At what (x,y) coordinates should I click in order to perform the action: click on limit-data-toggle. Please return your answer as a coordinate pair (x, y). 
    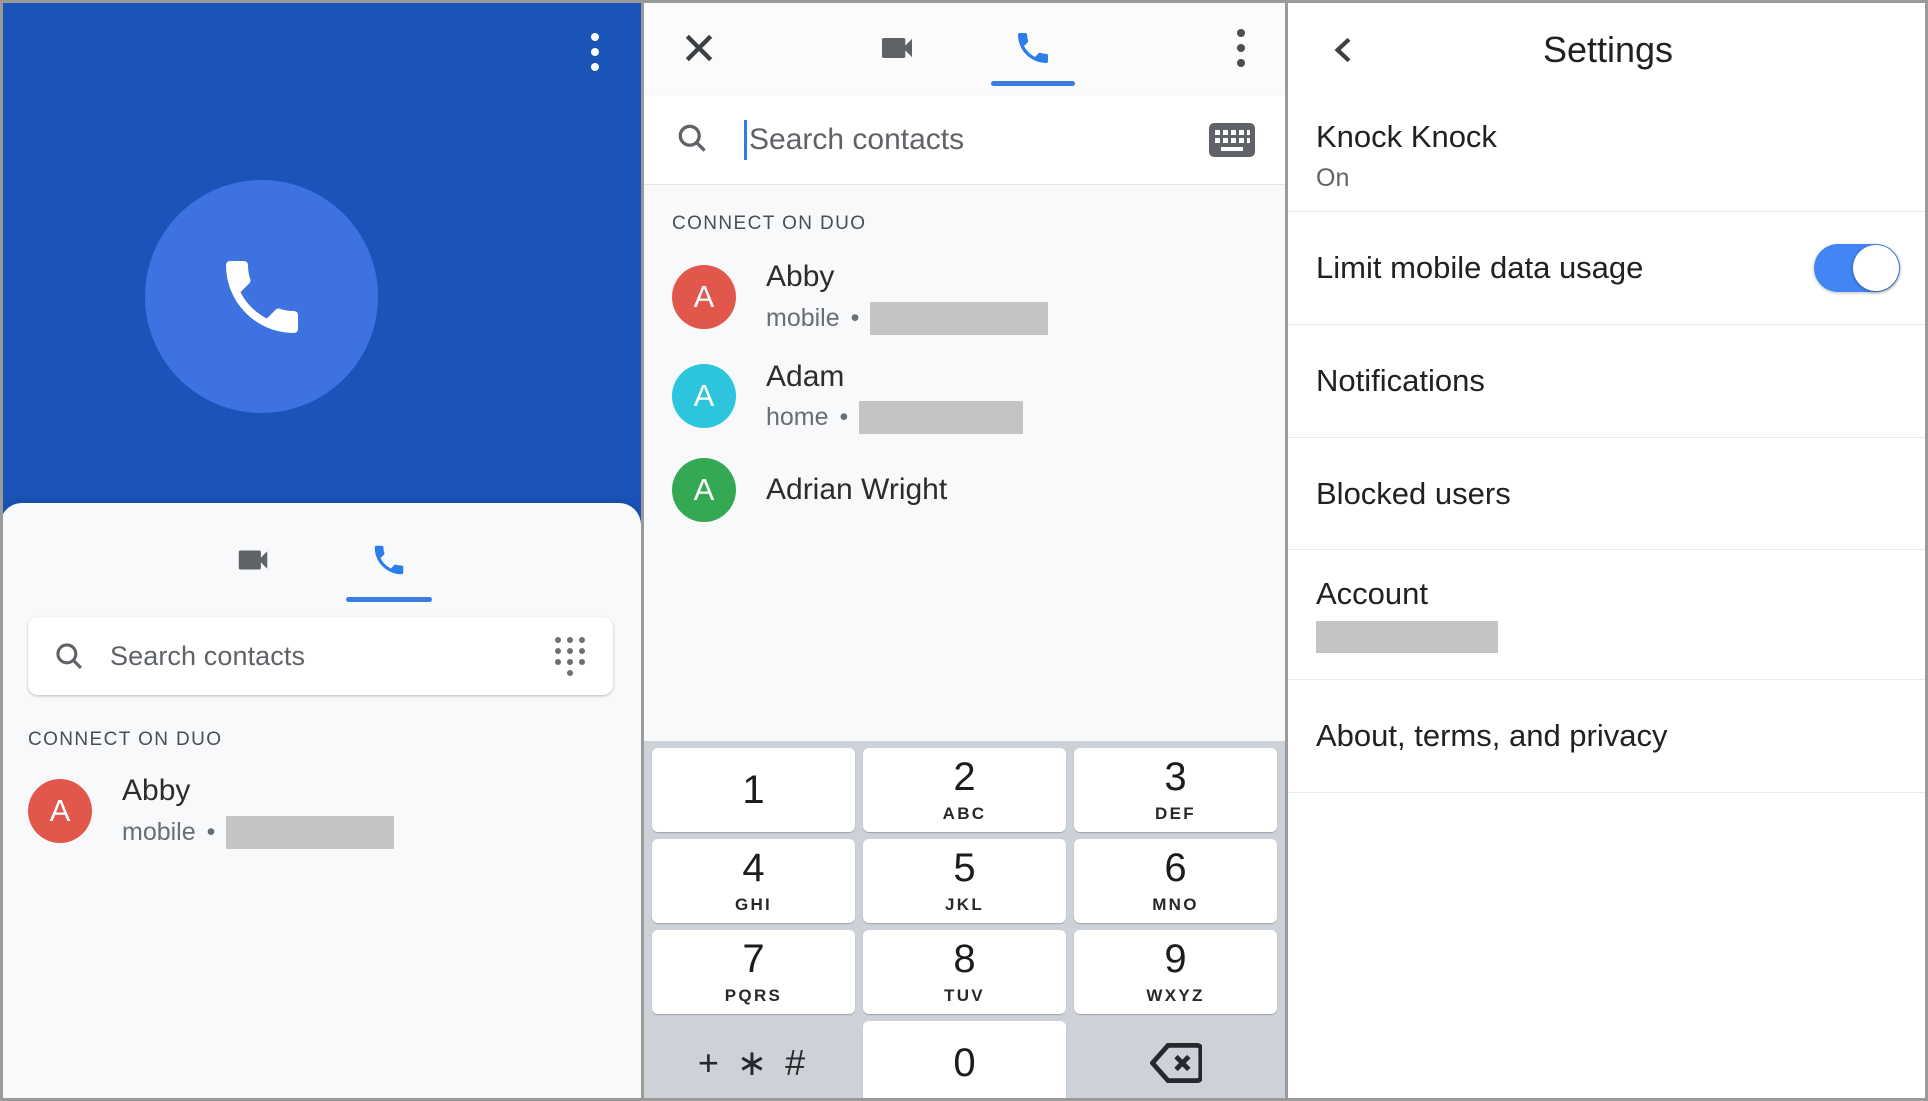
    Looking at the image, I should click on (1857, 268).